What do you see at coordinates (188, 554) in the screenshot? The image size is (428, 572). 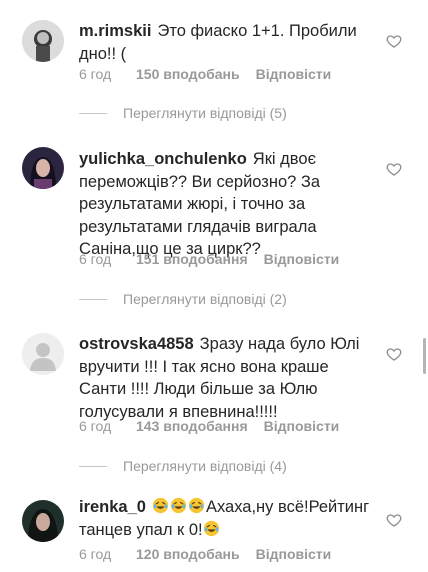 I see `comment-likes: 120 вподобань` at bounding box center [188, 554].